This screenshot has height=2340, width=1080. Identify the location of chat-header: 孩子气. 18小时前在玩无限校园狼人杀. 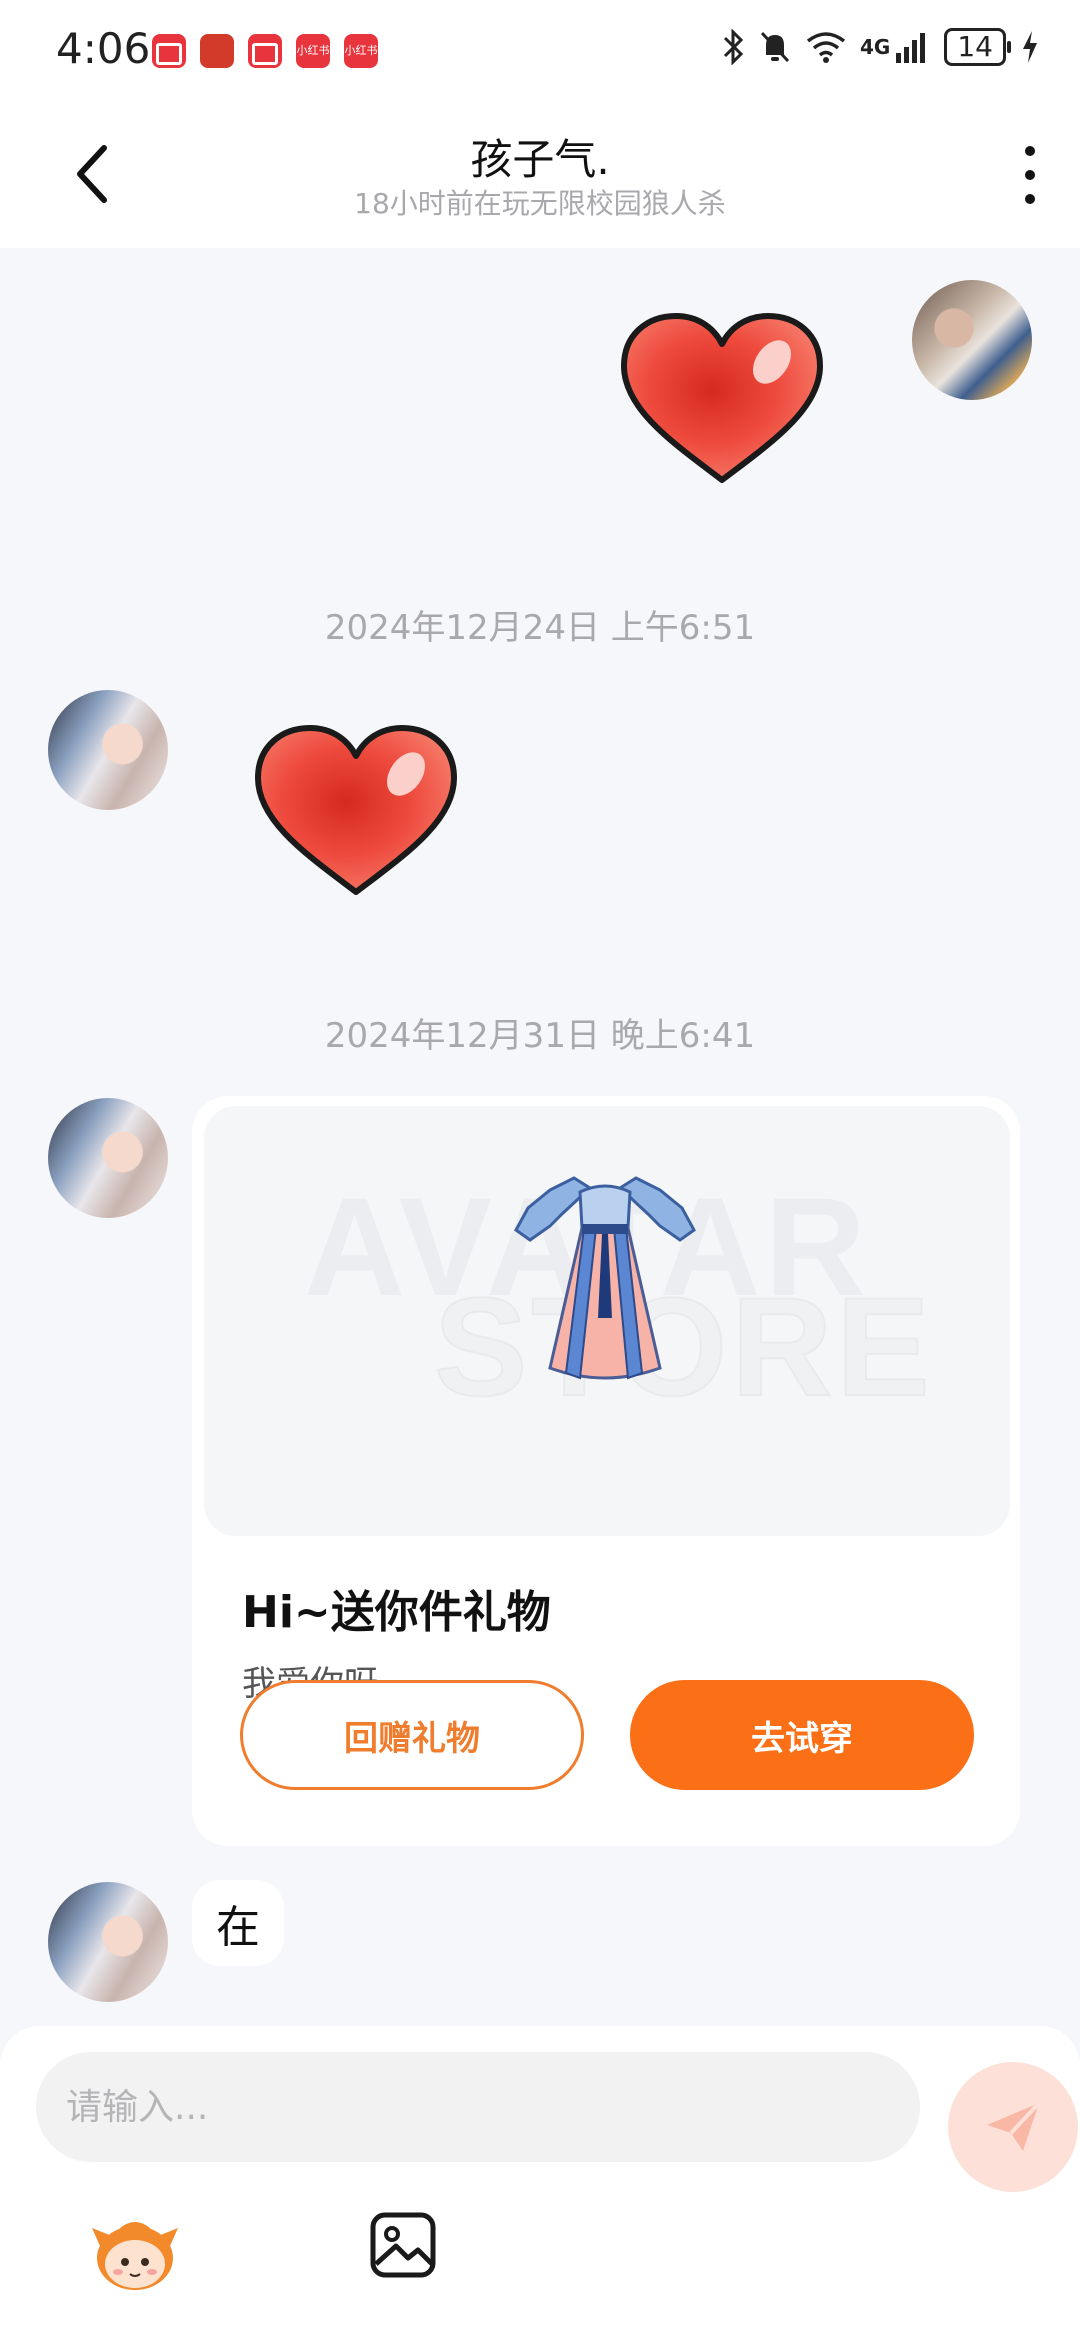
(540, 174).